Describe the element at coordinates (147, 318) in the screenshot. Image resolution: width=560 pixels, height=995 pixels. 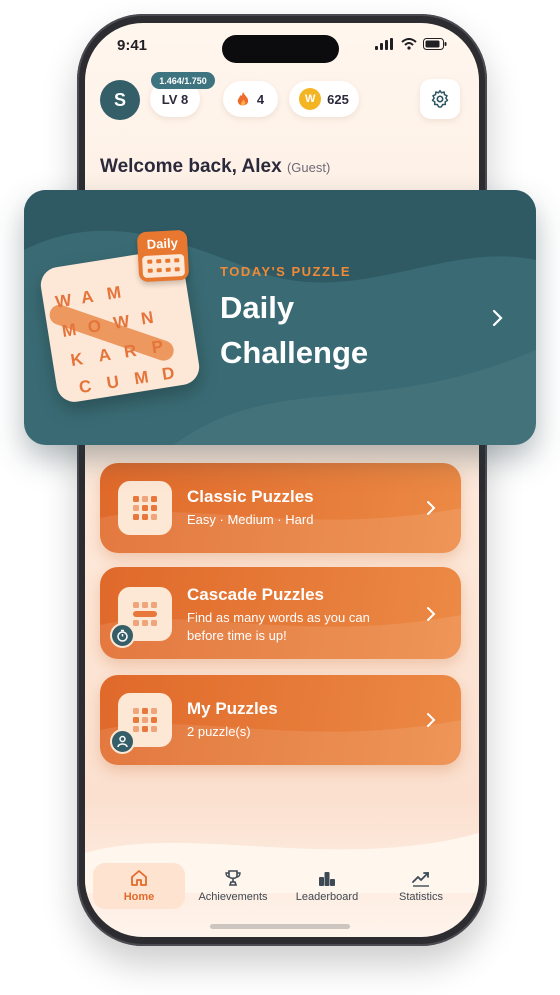
I see `grid-letter: N` at that location.